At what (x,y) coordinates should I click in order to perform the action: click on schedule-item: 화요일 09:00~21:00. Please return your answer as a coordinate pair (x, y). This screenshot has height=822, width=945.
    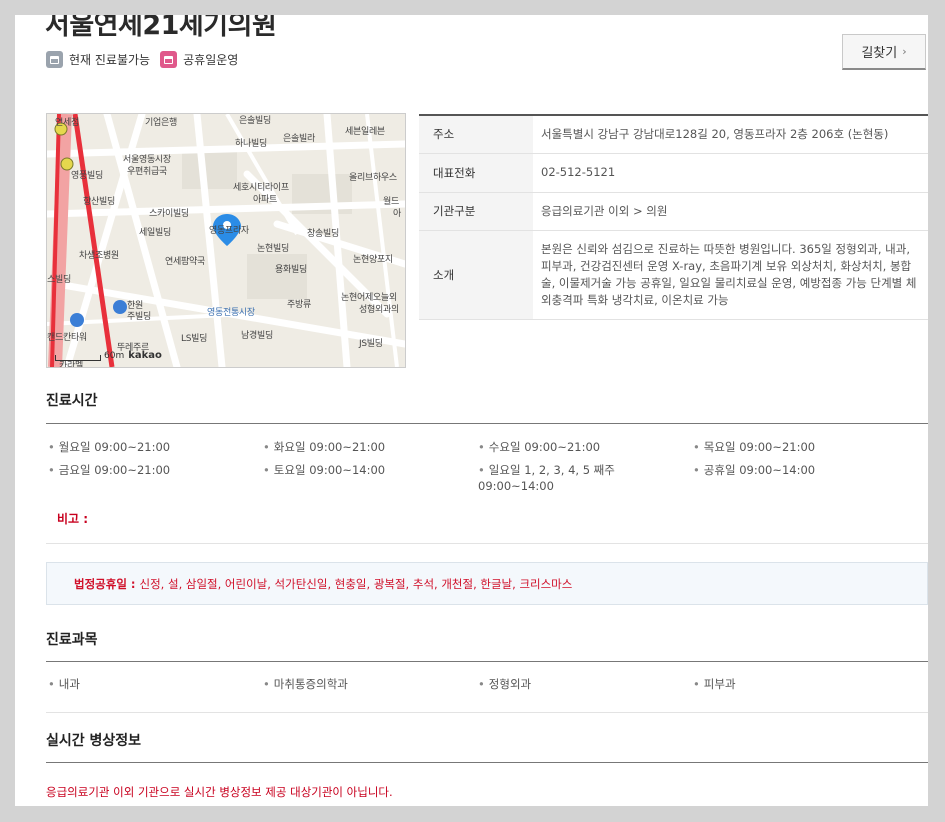
    Looking at the image, I should click on (363, 447).